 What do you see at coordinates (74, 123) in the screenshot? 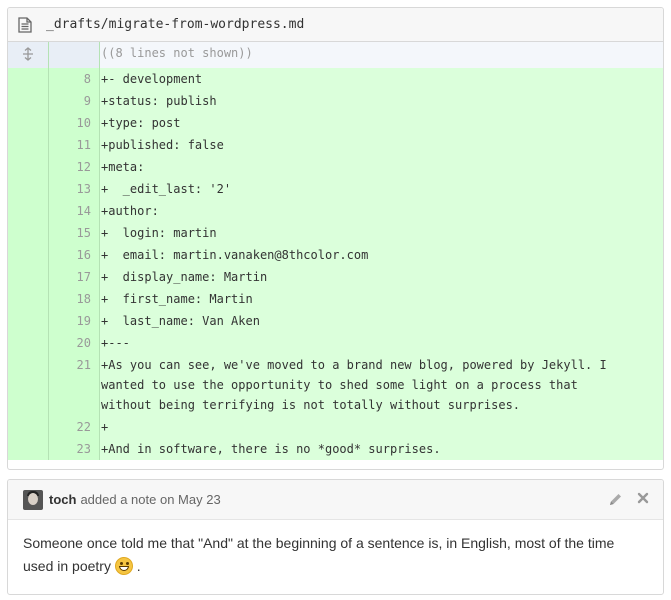
I see `new-line-number: 10` at bounding box center [74, 123].